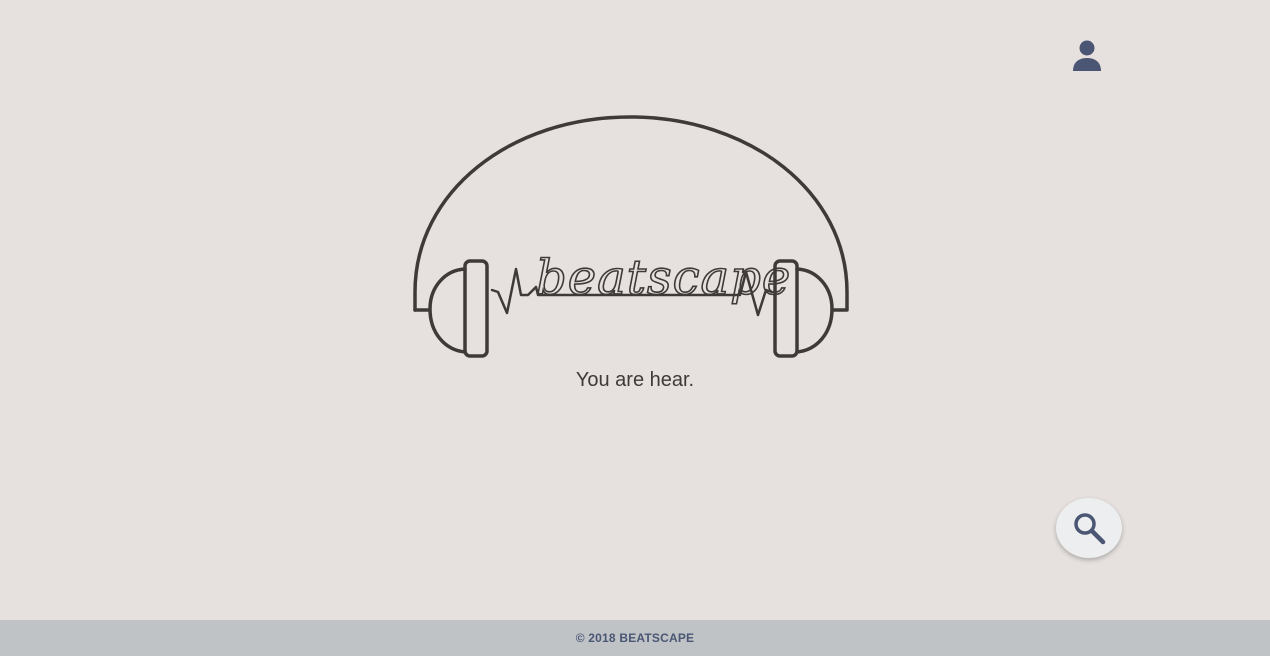 Image resolution: width=1270 pixels, height=656 pixels. I want to click on copyright-text: © 2018 BEATSCAPE, so click(635, 638).